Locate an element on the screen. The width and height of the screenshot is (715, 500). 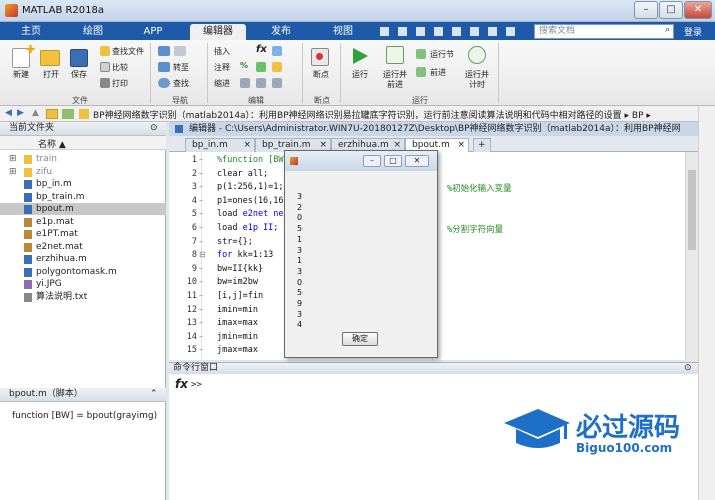
file-item: bp_in.m is located at coordinates (83, 184).